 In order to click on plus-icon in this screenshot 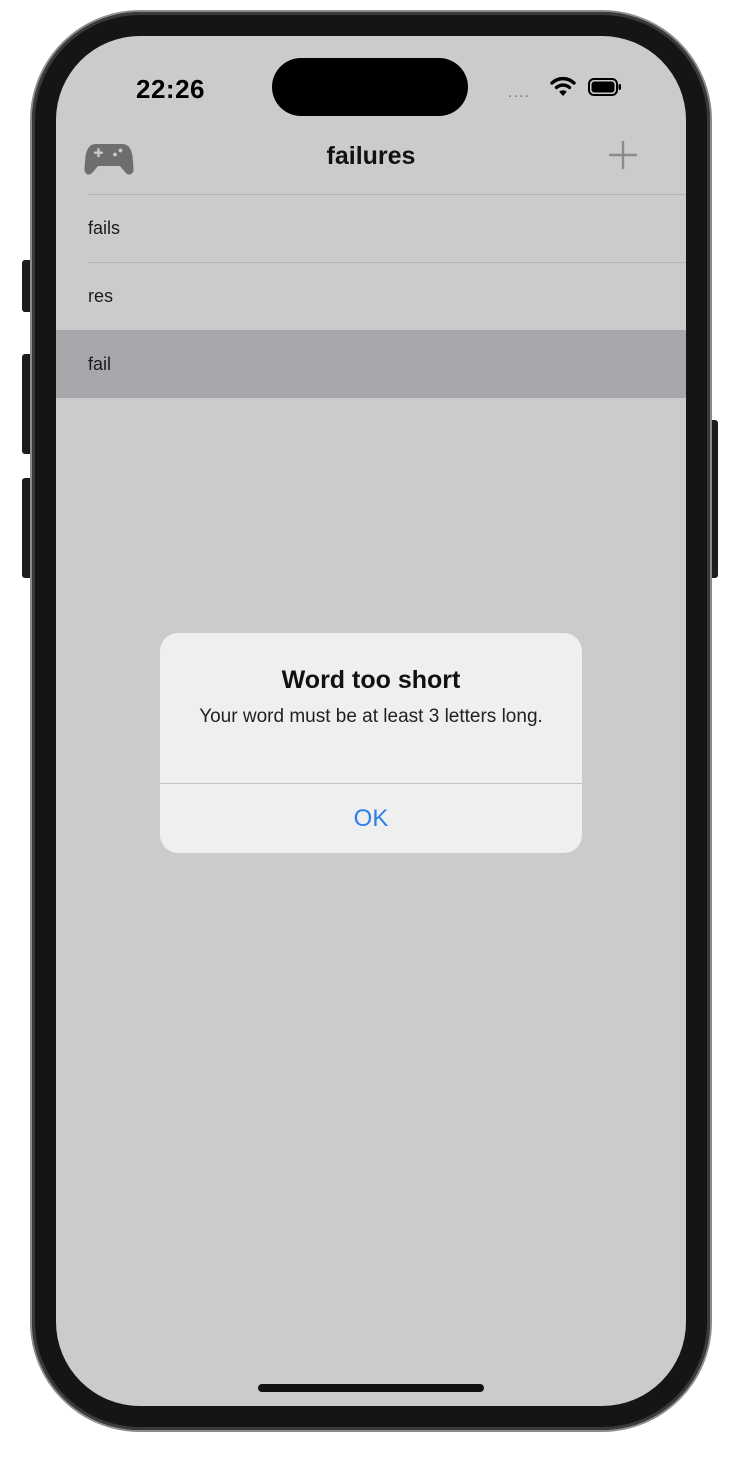, I will do `click(623, 155)`.